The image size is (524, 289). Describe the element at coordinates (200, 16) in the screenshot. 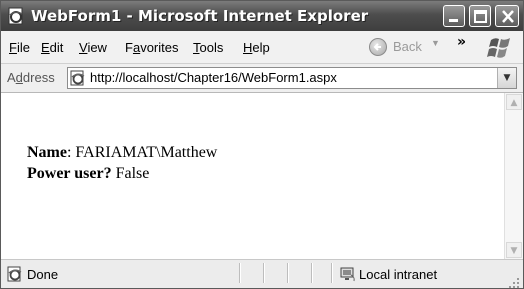

I see `window-title: WebForm1 - Microsoft Internet Explorer` at that location.